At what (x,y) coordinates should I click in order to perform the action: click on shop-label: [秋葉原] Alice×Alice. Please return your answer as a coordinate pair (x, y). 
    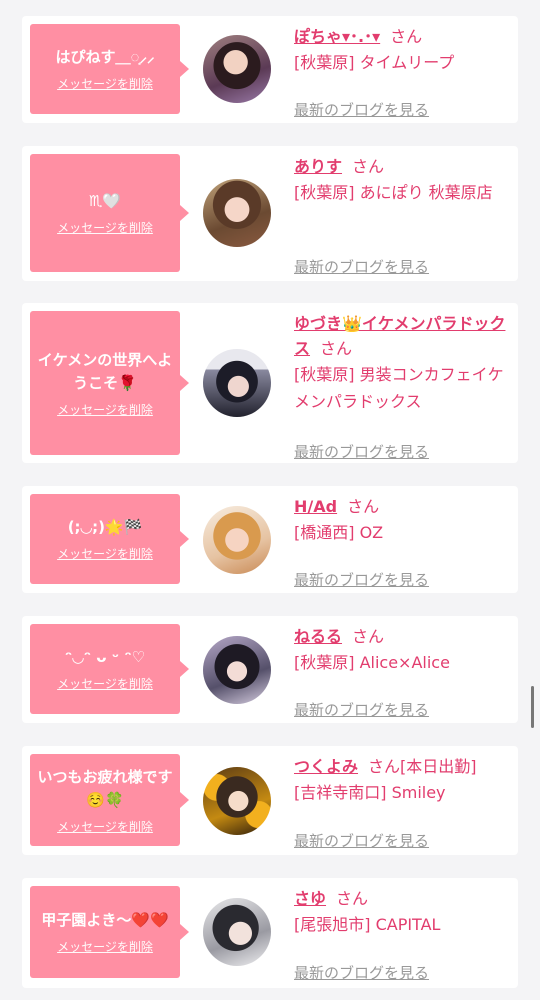
    Looking at the image, I should click on (372, 662).